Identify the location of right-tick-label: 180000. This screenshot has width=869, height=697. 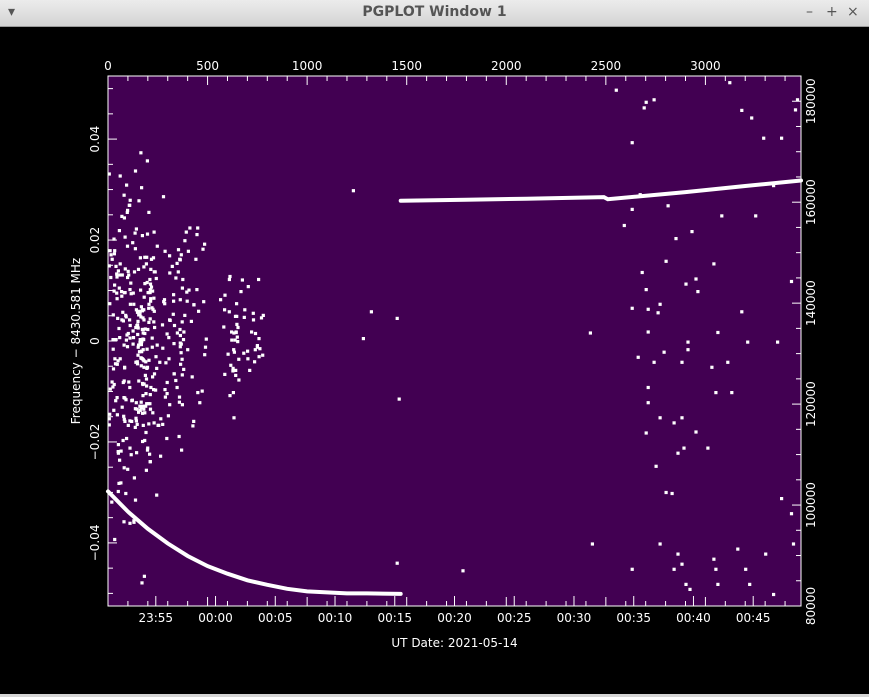
(811, 101).